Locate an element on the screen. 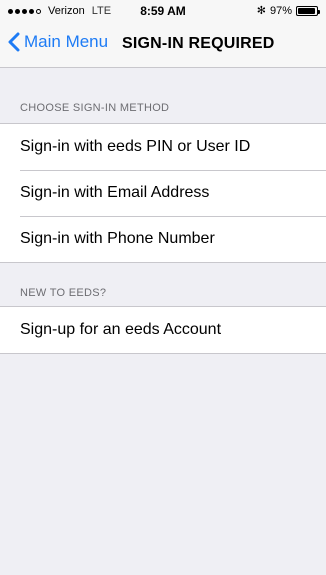 Image resolution: width=326 pixels, height=575 pixels. list-item-phone-number: Sign-in with Phone Number is located at coordinates (163, 239).